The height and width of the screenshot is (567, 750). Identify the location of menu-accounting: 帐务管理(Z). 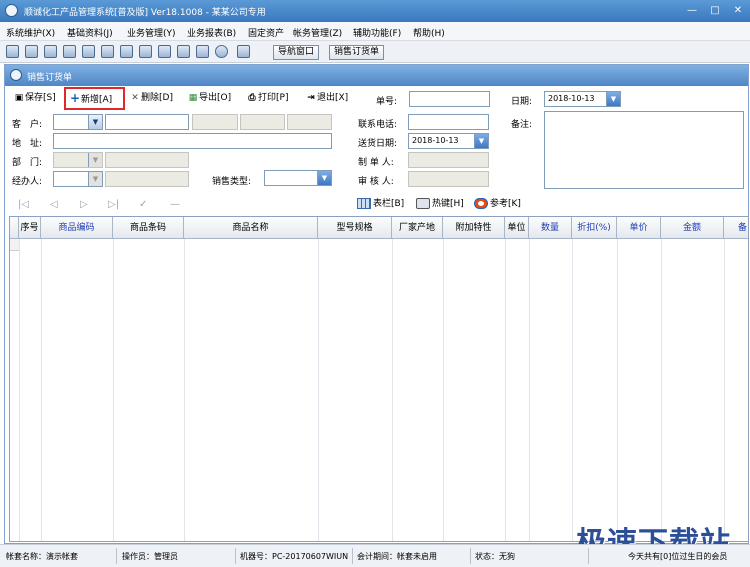
(317, 32).